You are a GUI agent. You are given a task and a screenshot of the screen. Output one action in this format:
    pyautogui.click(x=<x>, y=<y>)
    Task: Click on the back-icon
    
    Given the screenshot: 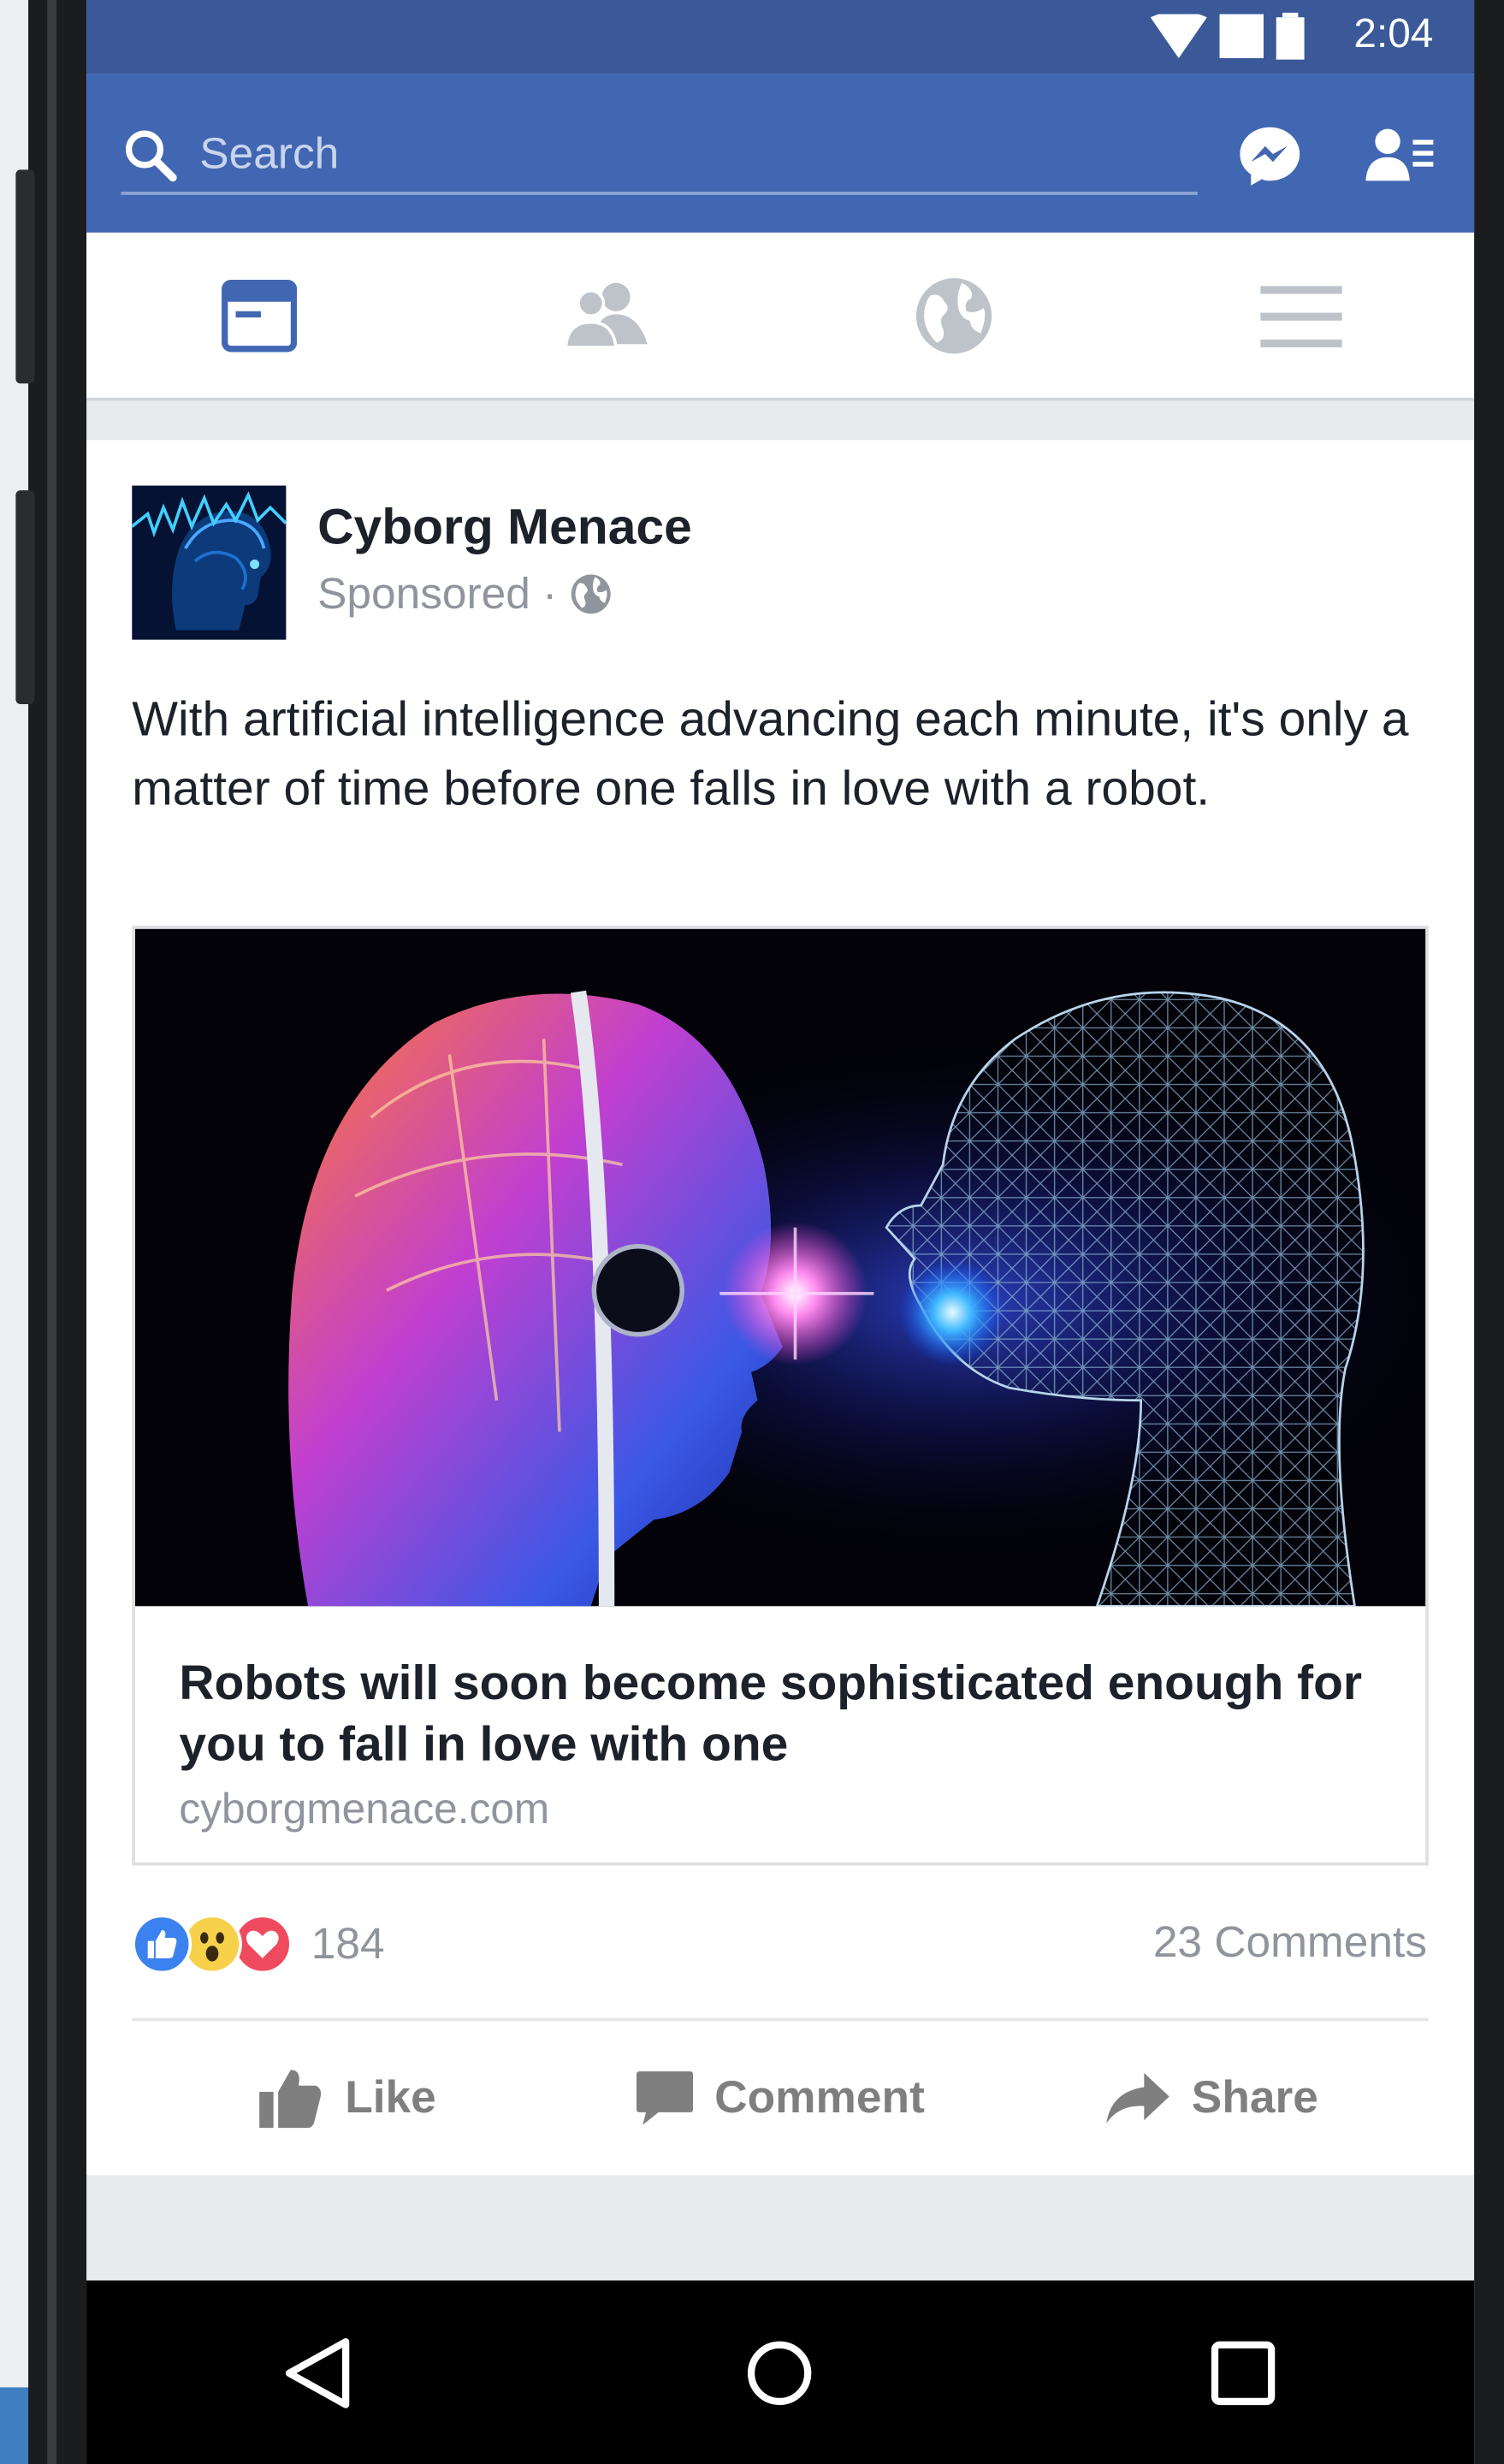 What is the action you would take?
    pyautogui.click(x=318, y=2372)
    